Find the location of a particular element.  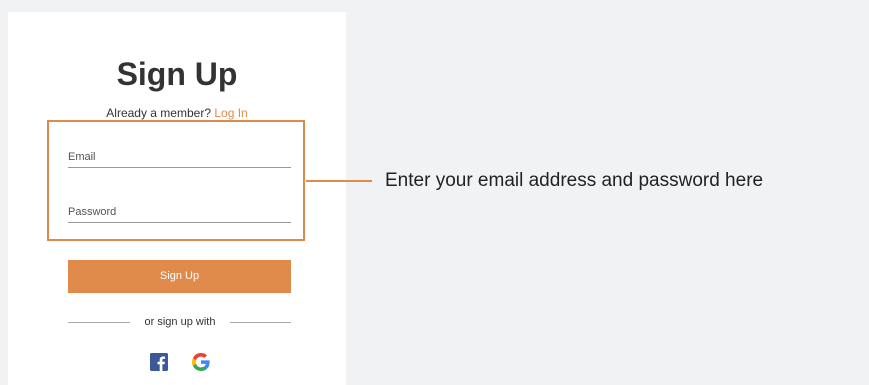

annotation-connector-tail is located at coordinates (361, 181).